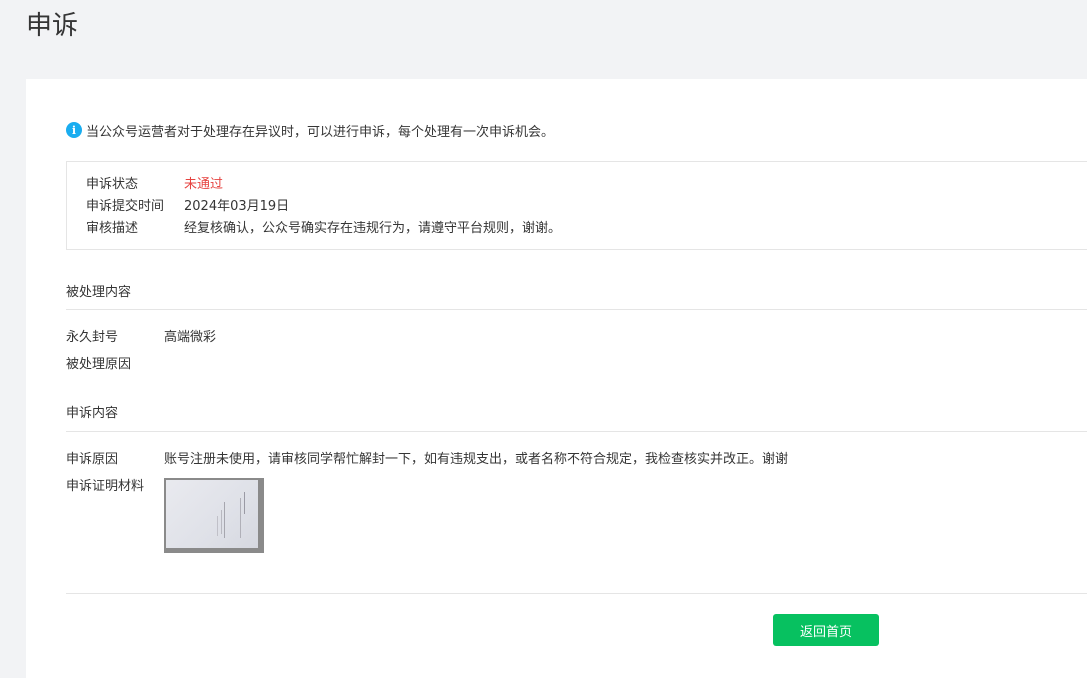  I want to click on status-row-review: 审核描述 经复核确认，公众号确实存在违规行为，请遵守平台规则，谢谢。, so click(323, 226).